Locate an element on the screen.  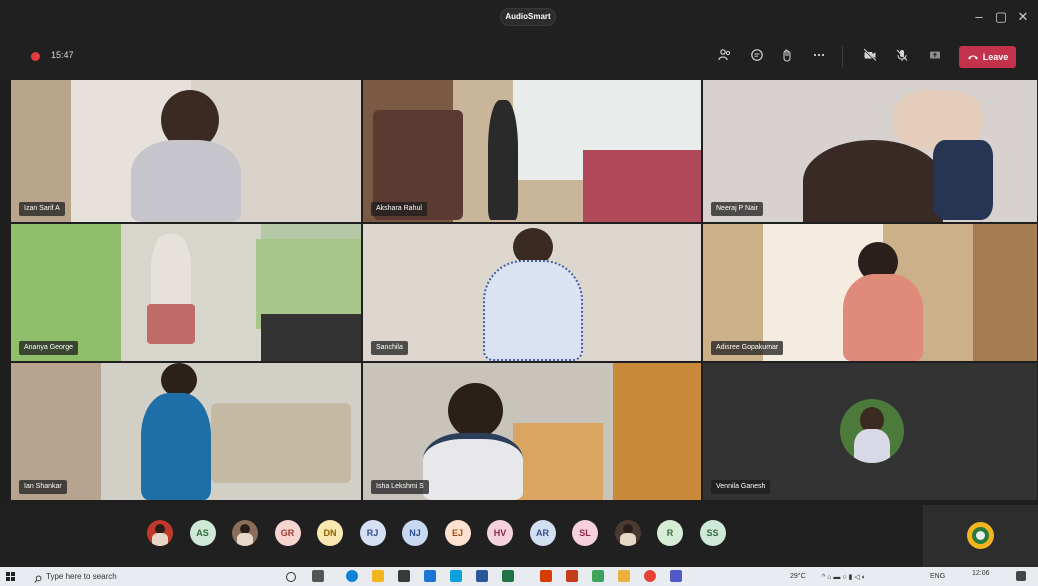
participant-avatar-initials: AS is located at coordinates (202, 533).